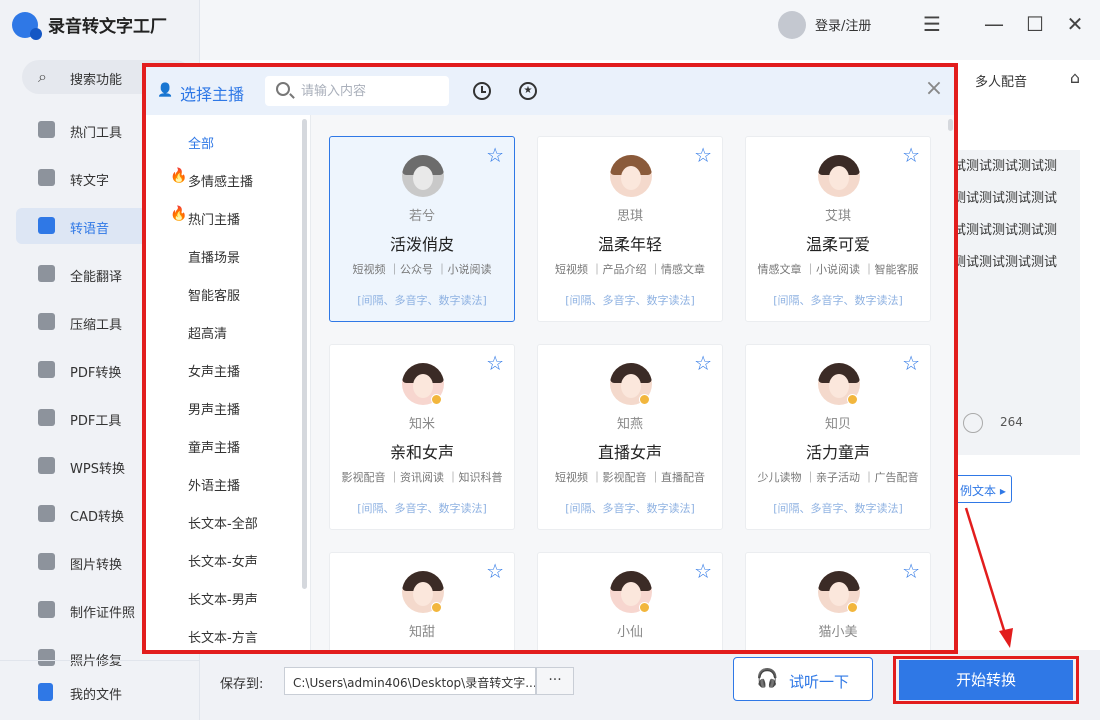 This screenshot has height=720, width=1100. Describe the element at coordinates (555, 681) in the screenshot. I see `browse-path-button: ···` at that location.